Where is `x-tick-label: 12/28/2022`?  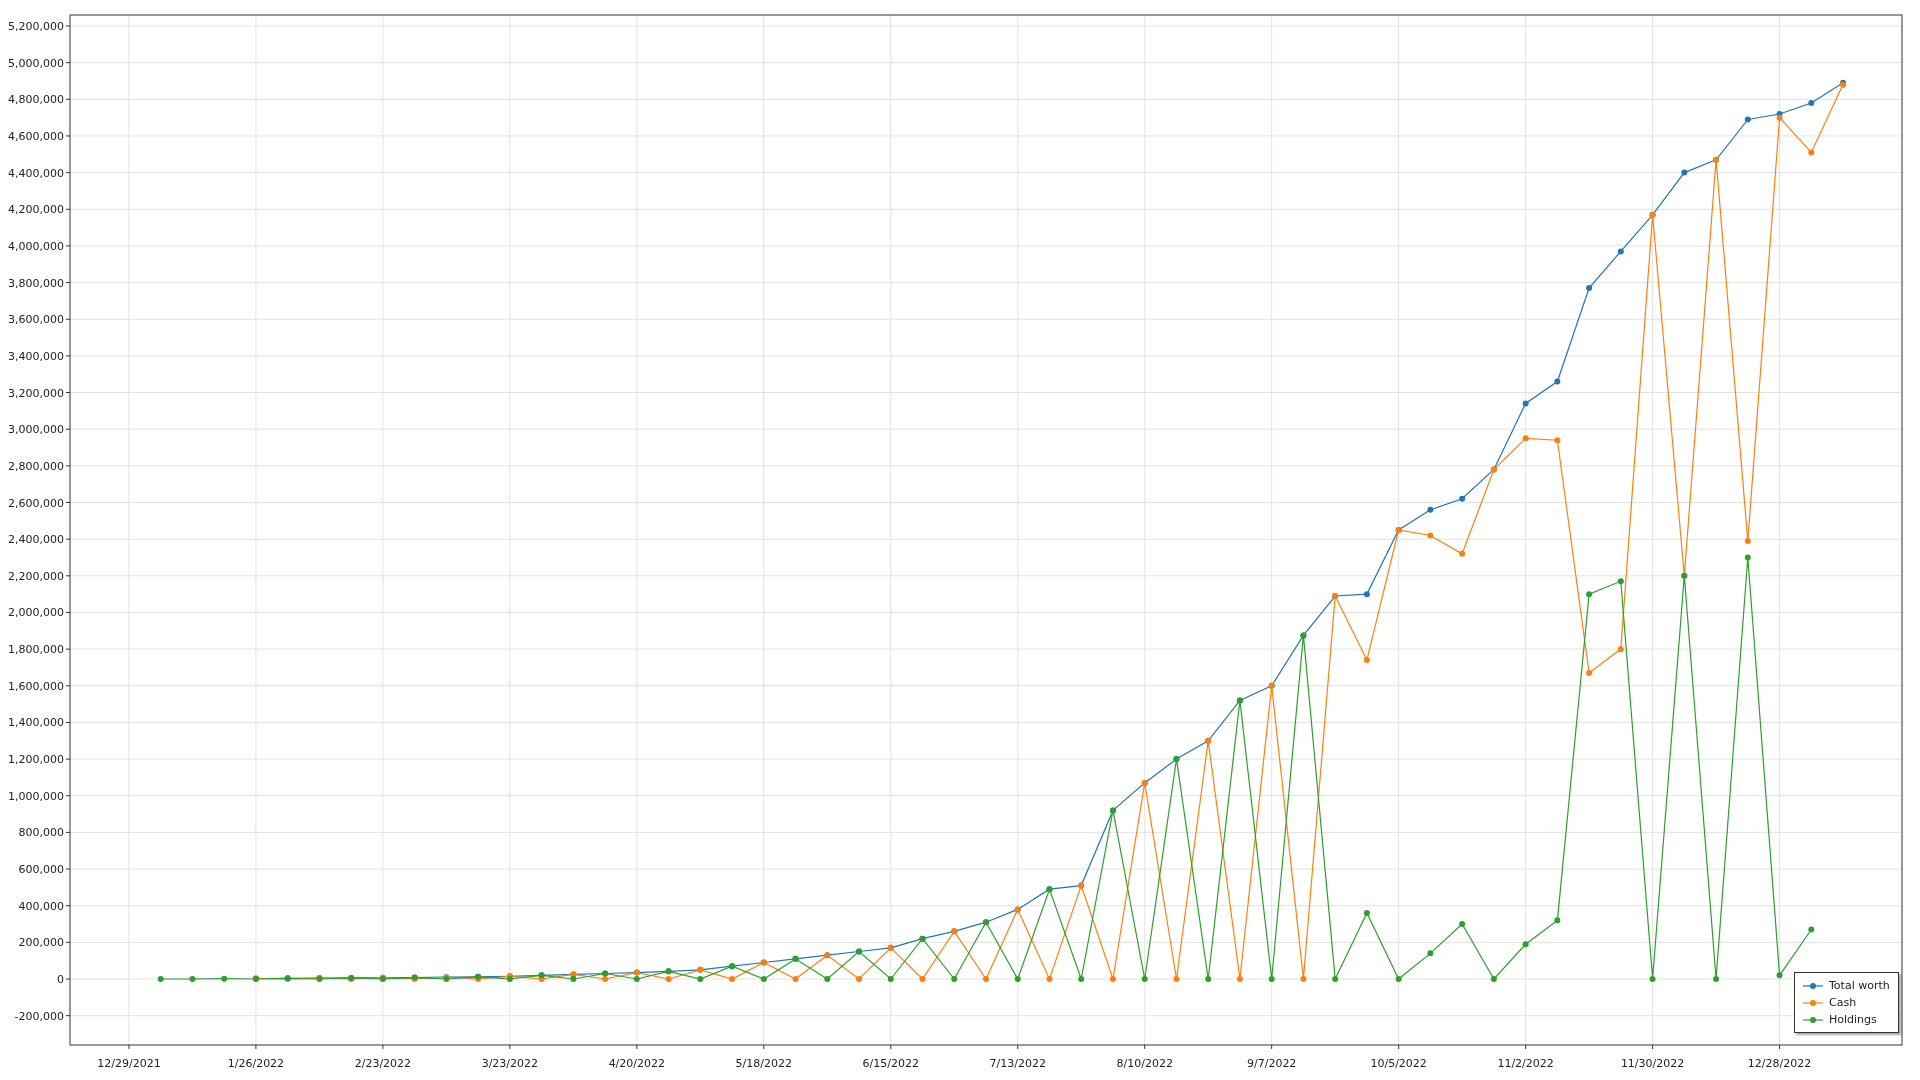
x-tick-label: 12/28/2022 is located at coordinates (1779, 1063).